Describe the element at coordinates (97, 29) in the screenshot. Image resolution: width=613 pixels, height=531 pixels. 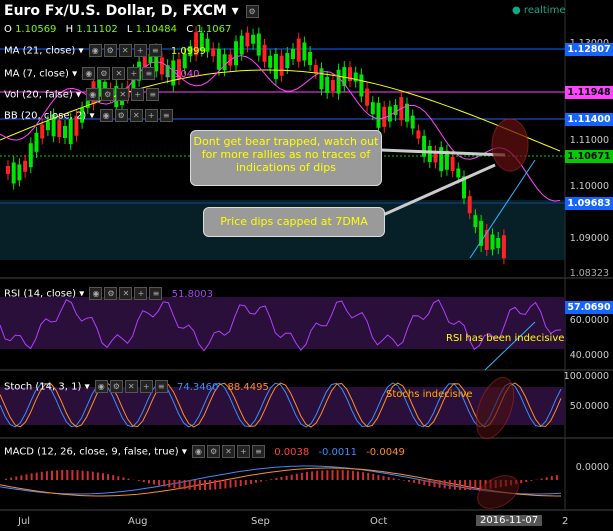
I see `high-value: 1.11102` at that location.